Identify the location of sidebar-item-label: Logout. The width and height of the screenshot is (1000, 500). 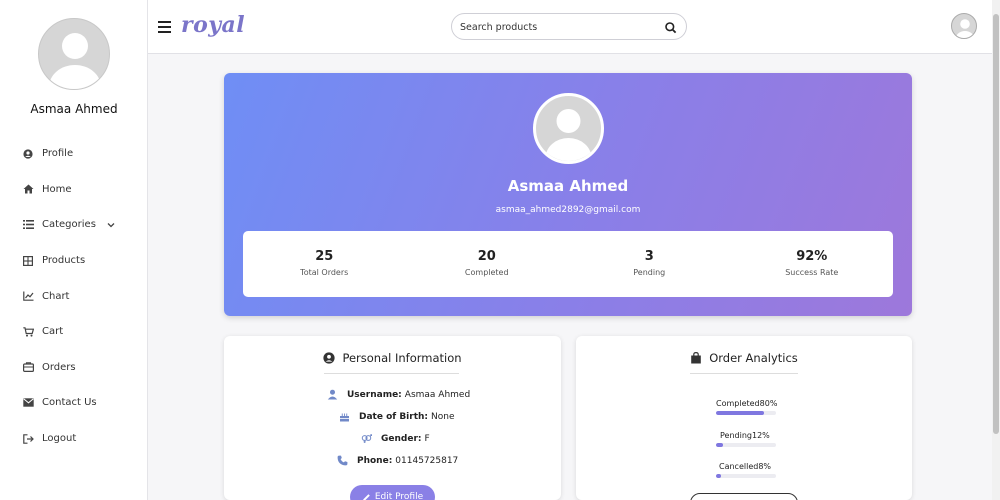
(59, 439).